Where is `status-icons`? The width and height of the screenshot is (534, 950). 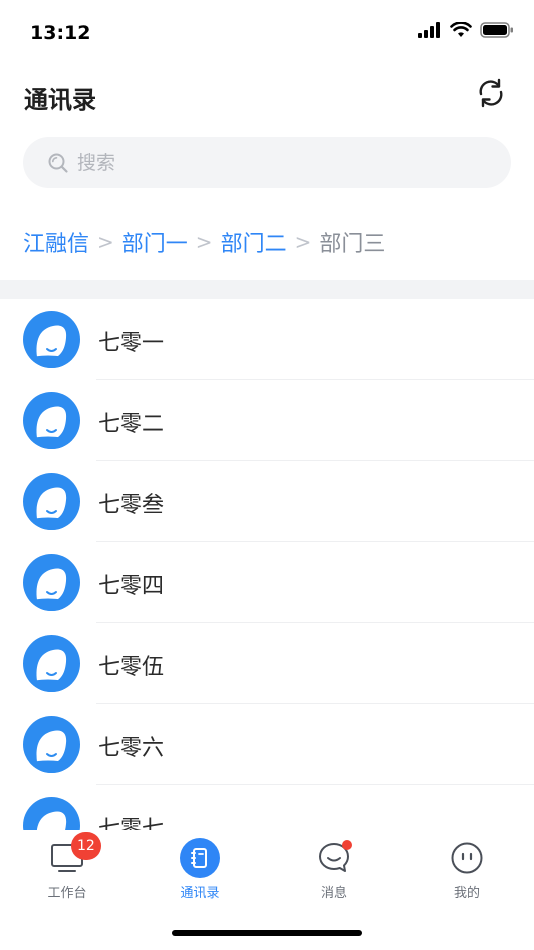 status-icons is located at coordinates (466, 30).